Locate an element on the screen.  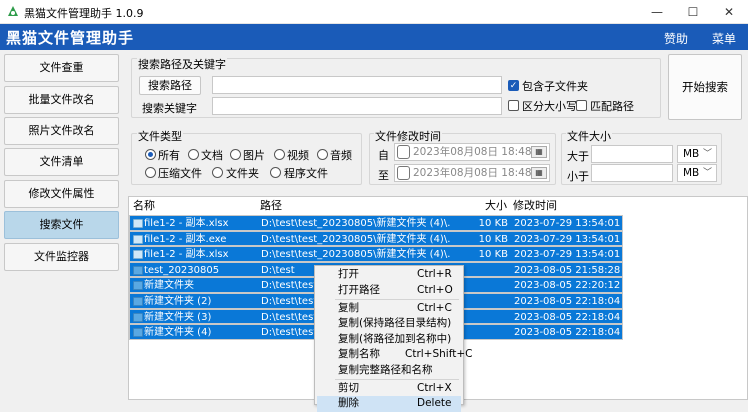
nav-file-monitor: 文件监控器 is located at coordinates (61, 257).